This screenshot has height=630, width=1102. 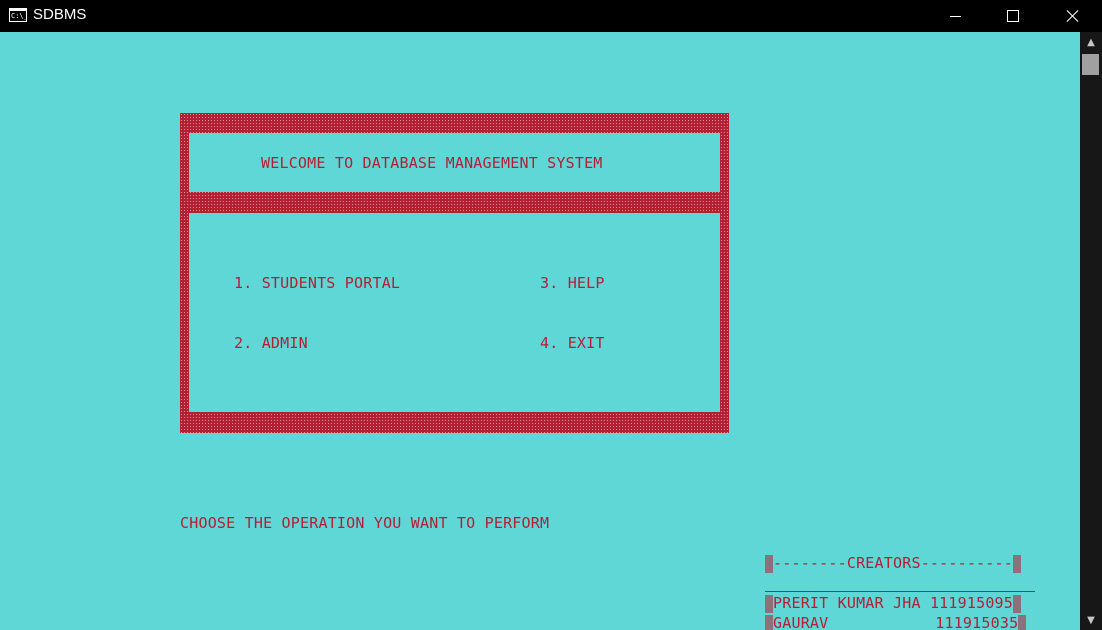 I want to click on menu-option-admin: 2. ADMIN, so click(x=271, y=343).